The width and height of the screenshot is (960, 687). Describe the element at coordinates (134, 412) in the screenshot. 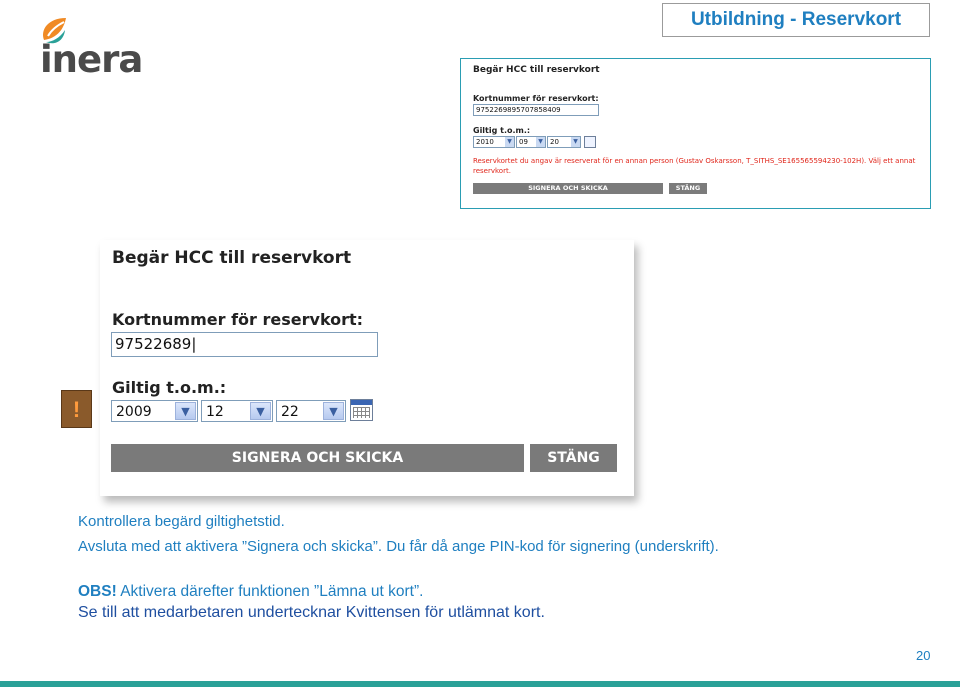

I see `large-year-value: 2009` at that location.